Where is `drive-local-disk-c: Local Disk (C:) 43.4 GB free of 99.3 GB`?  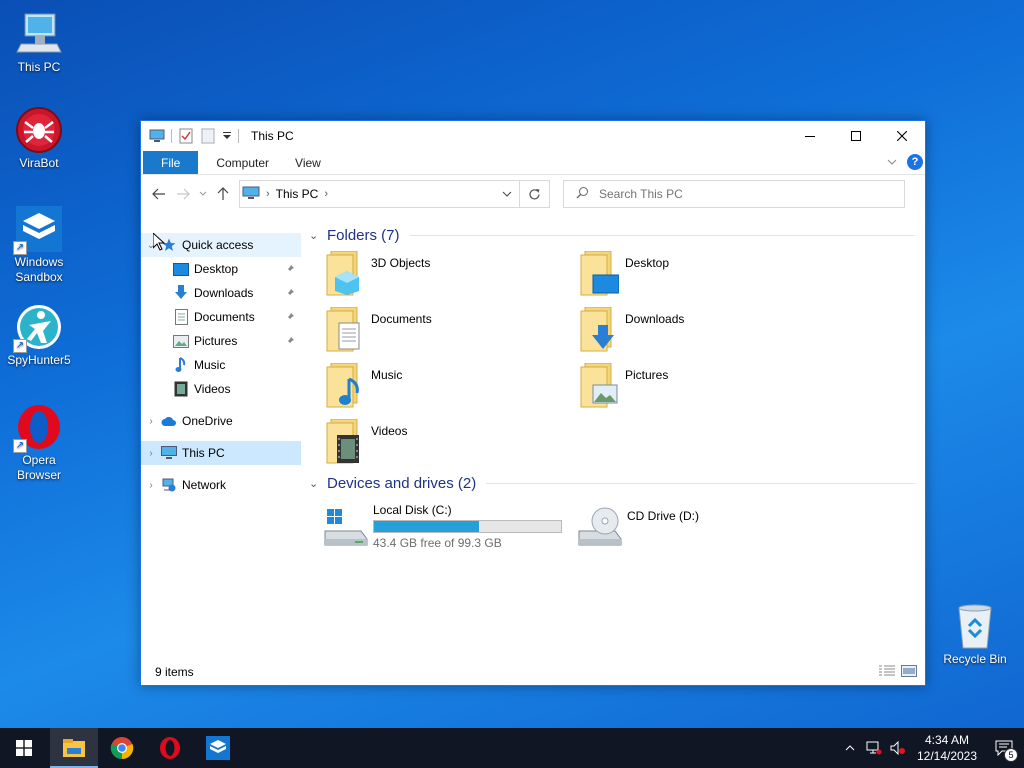 drive-local-disk-c: Local Disk (C:) 43.4 GB free of 99.3 GB is located at coordinates (448, 525).